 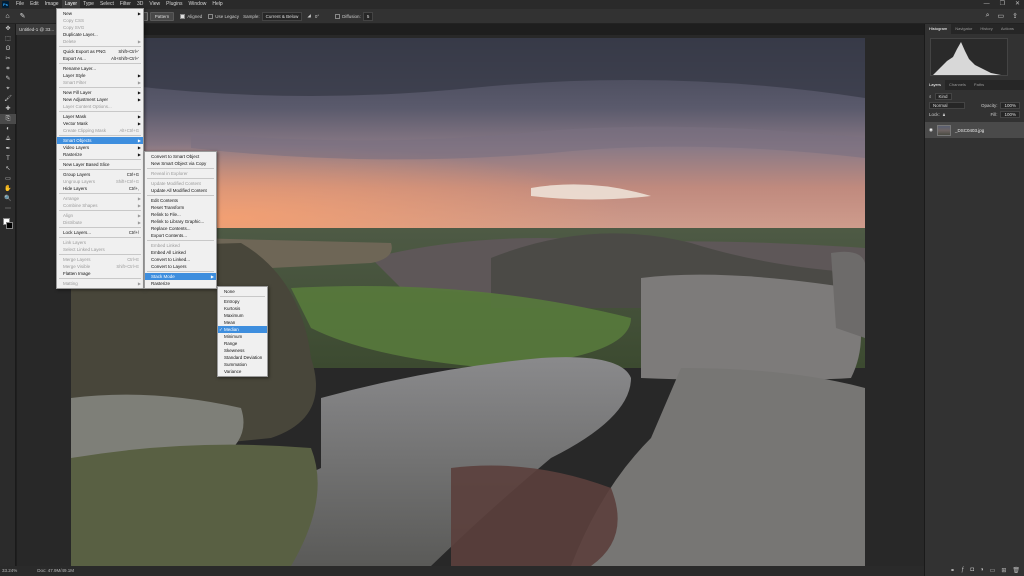 What do you see at coordinates (993, 570) in the screenshot?
I see `folder-icon: ▭` at bounding box center [993, 570].